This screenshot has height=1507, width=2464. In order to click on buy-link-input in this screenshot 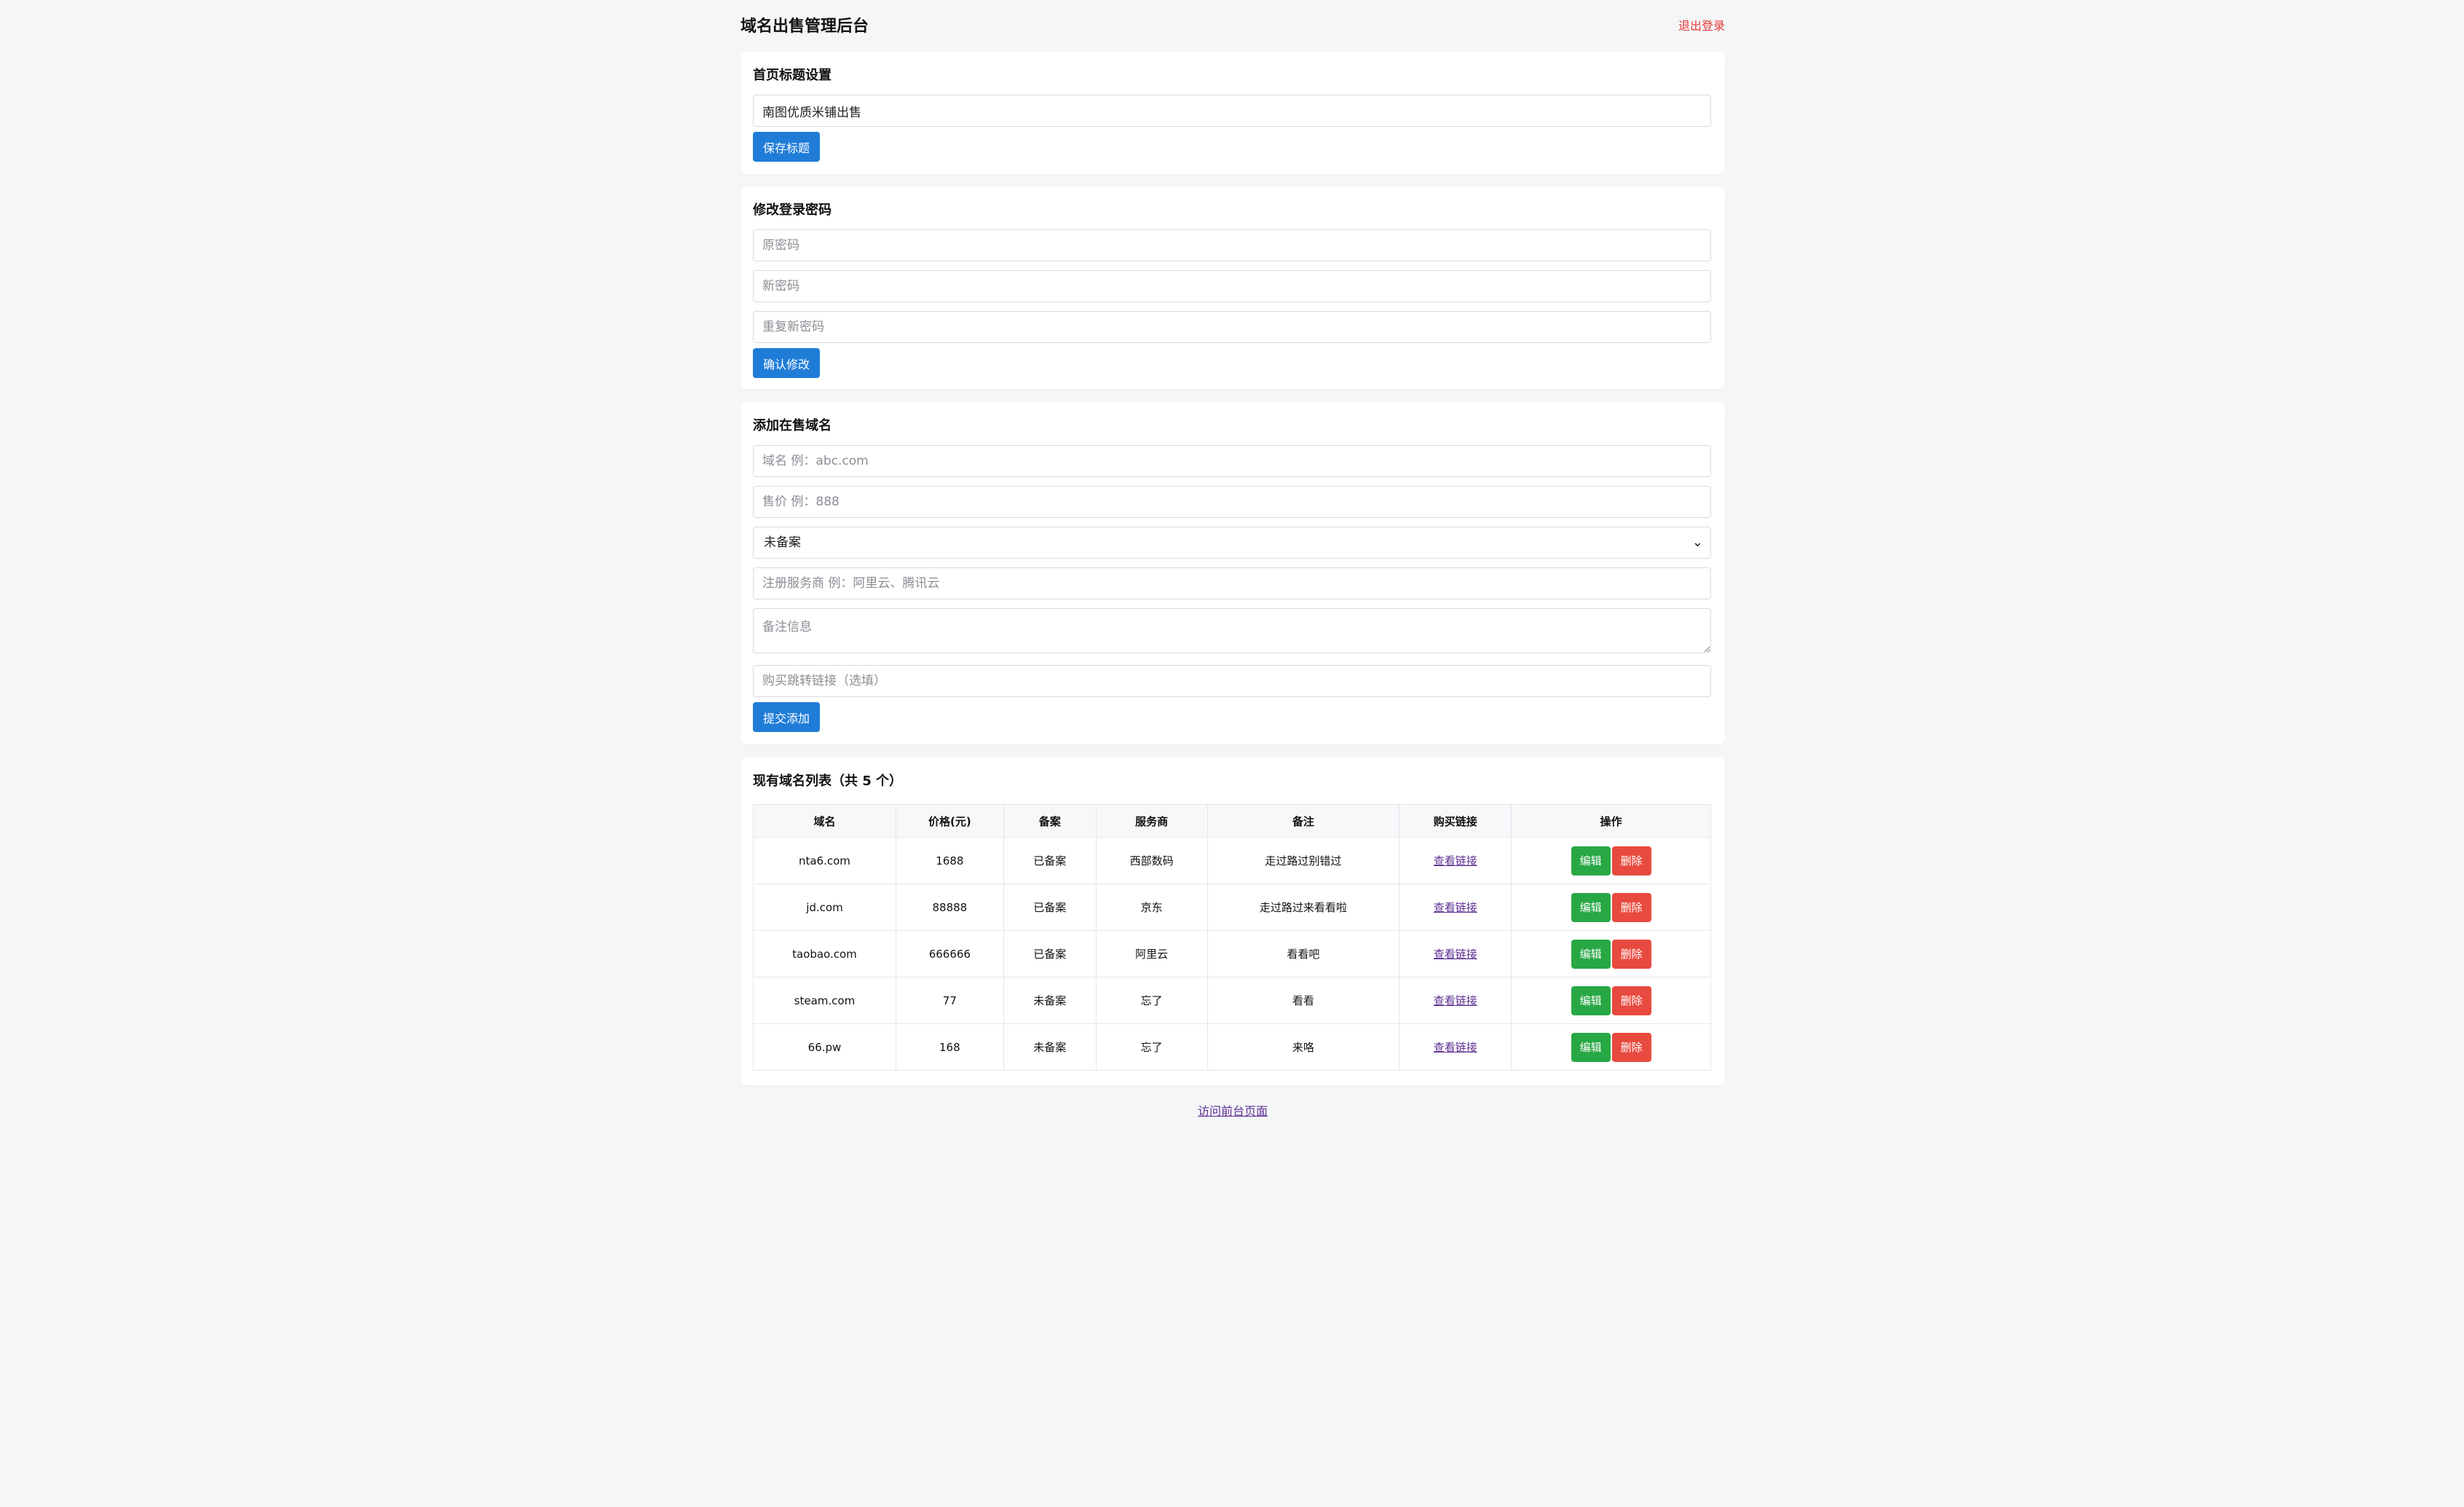, I will do `click(1232, 681)`.